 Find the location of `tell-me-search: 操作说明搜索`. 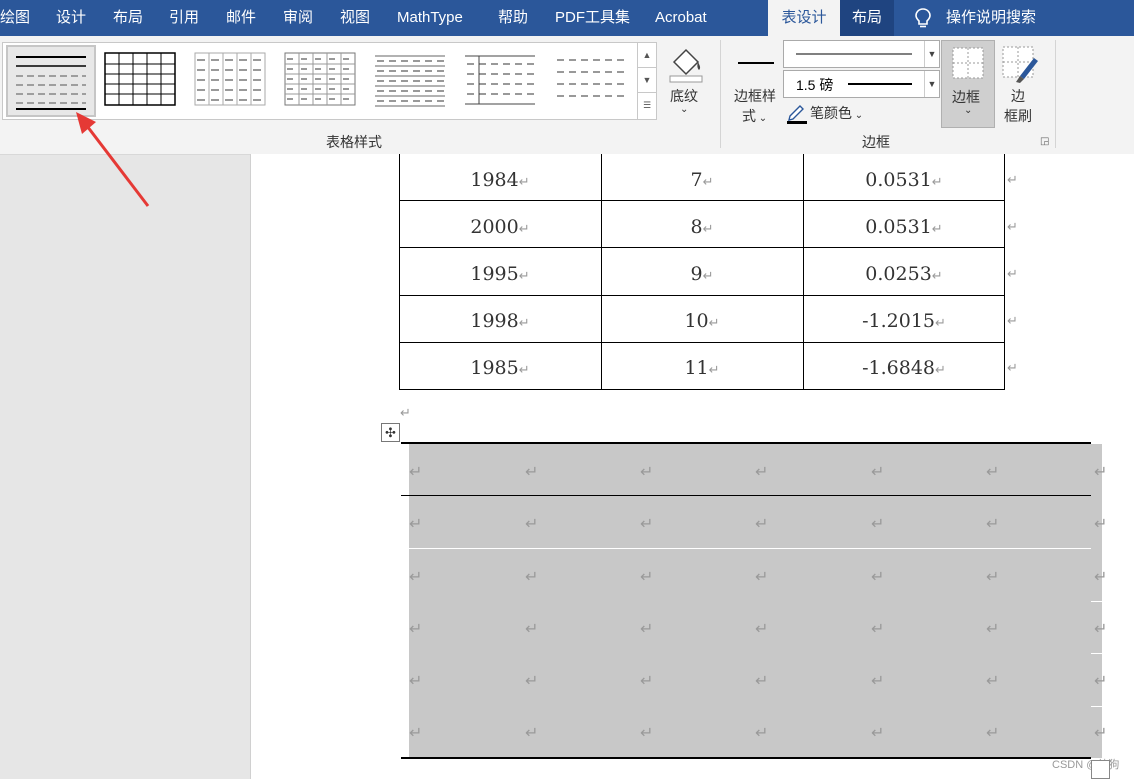

tell-me-search: 操作说明搜索 is located at coordinates (991, 18).